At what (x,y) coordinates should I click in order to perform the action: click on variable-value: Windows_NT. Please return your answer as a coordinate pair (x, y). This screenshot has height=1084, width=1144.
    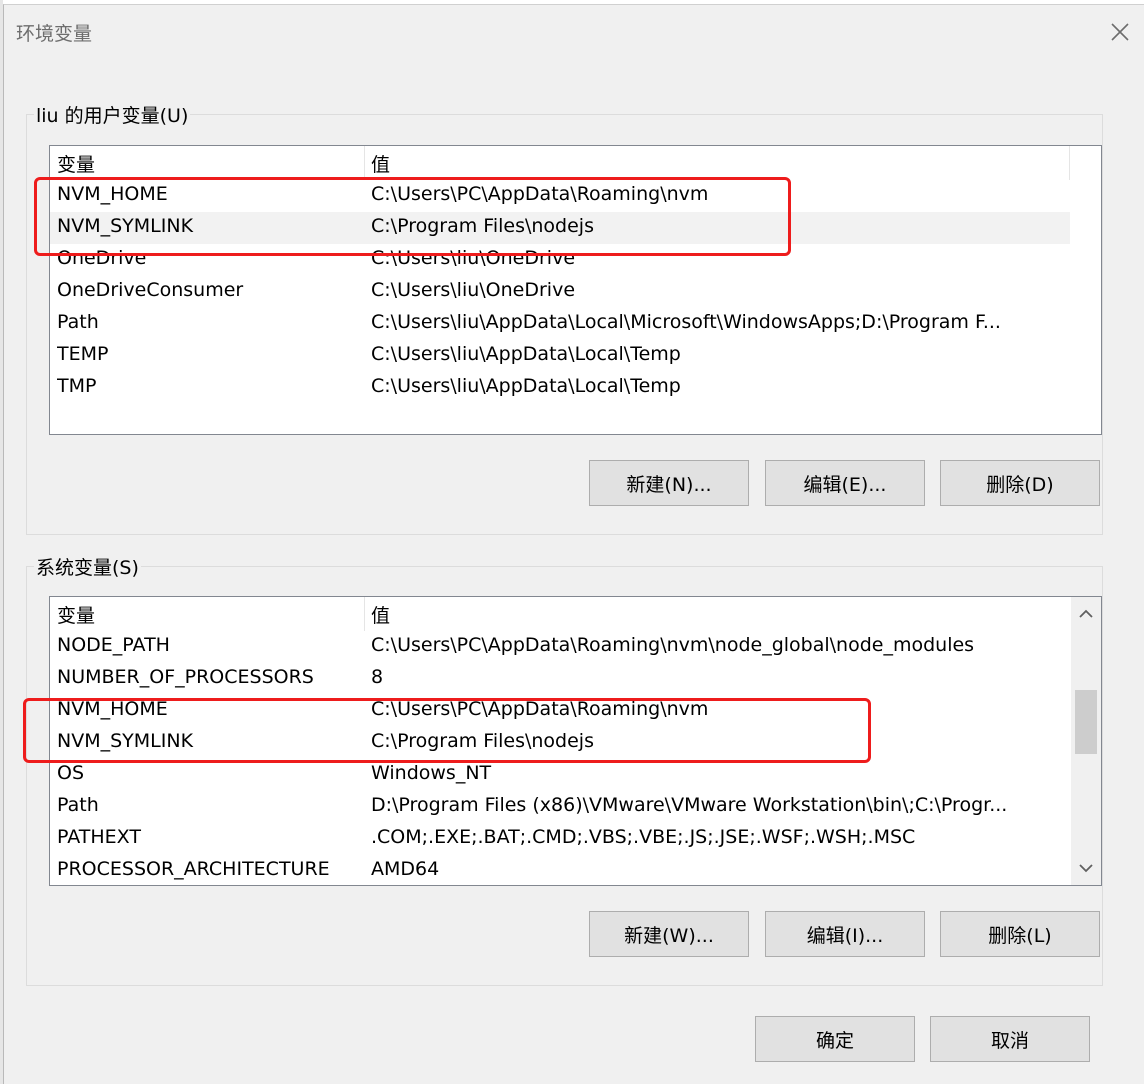
    Looking at the image, I should click on (431, 773).